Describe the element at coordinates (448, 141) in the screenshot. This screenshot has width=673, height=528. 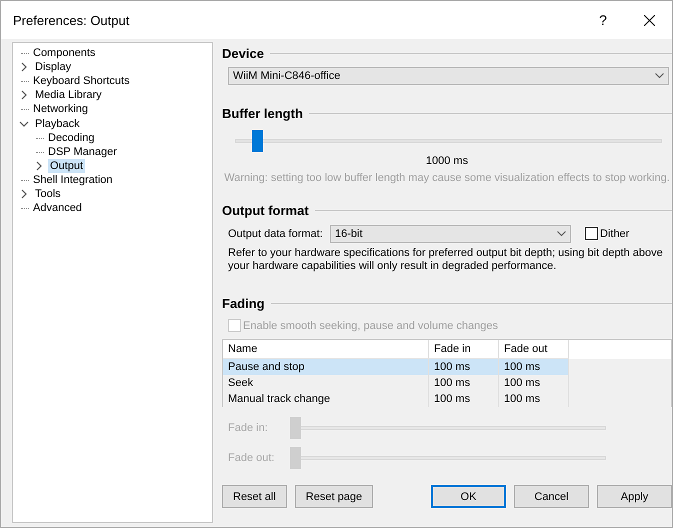
I see `buffer-slider` at that location.